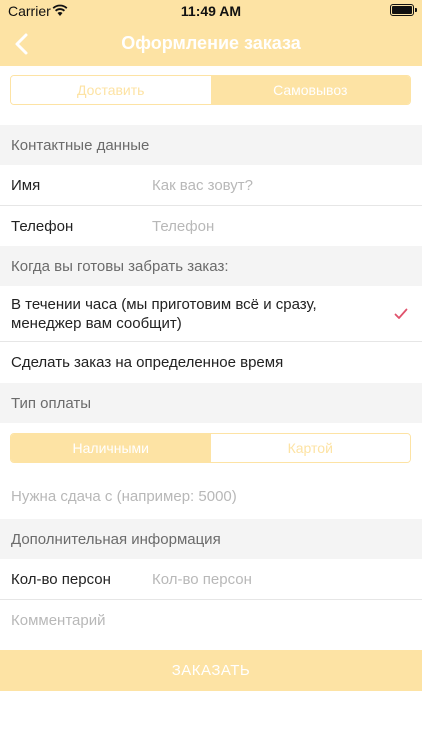 Image resolution: width=422 pixels, height=750 pixels. Describe the element at coordinates (403, 10) in the screenshot. I see `battery-icon` at that location.